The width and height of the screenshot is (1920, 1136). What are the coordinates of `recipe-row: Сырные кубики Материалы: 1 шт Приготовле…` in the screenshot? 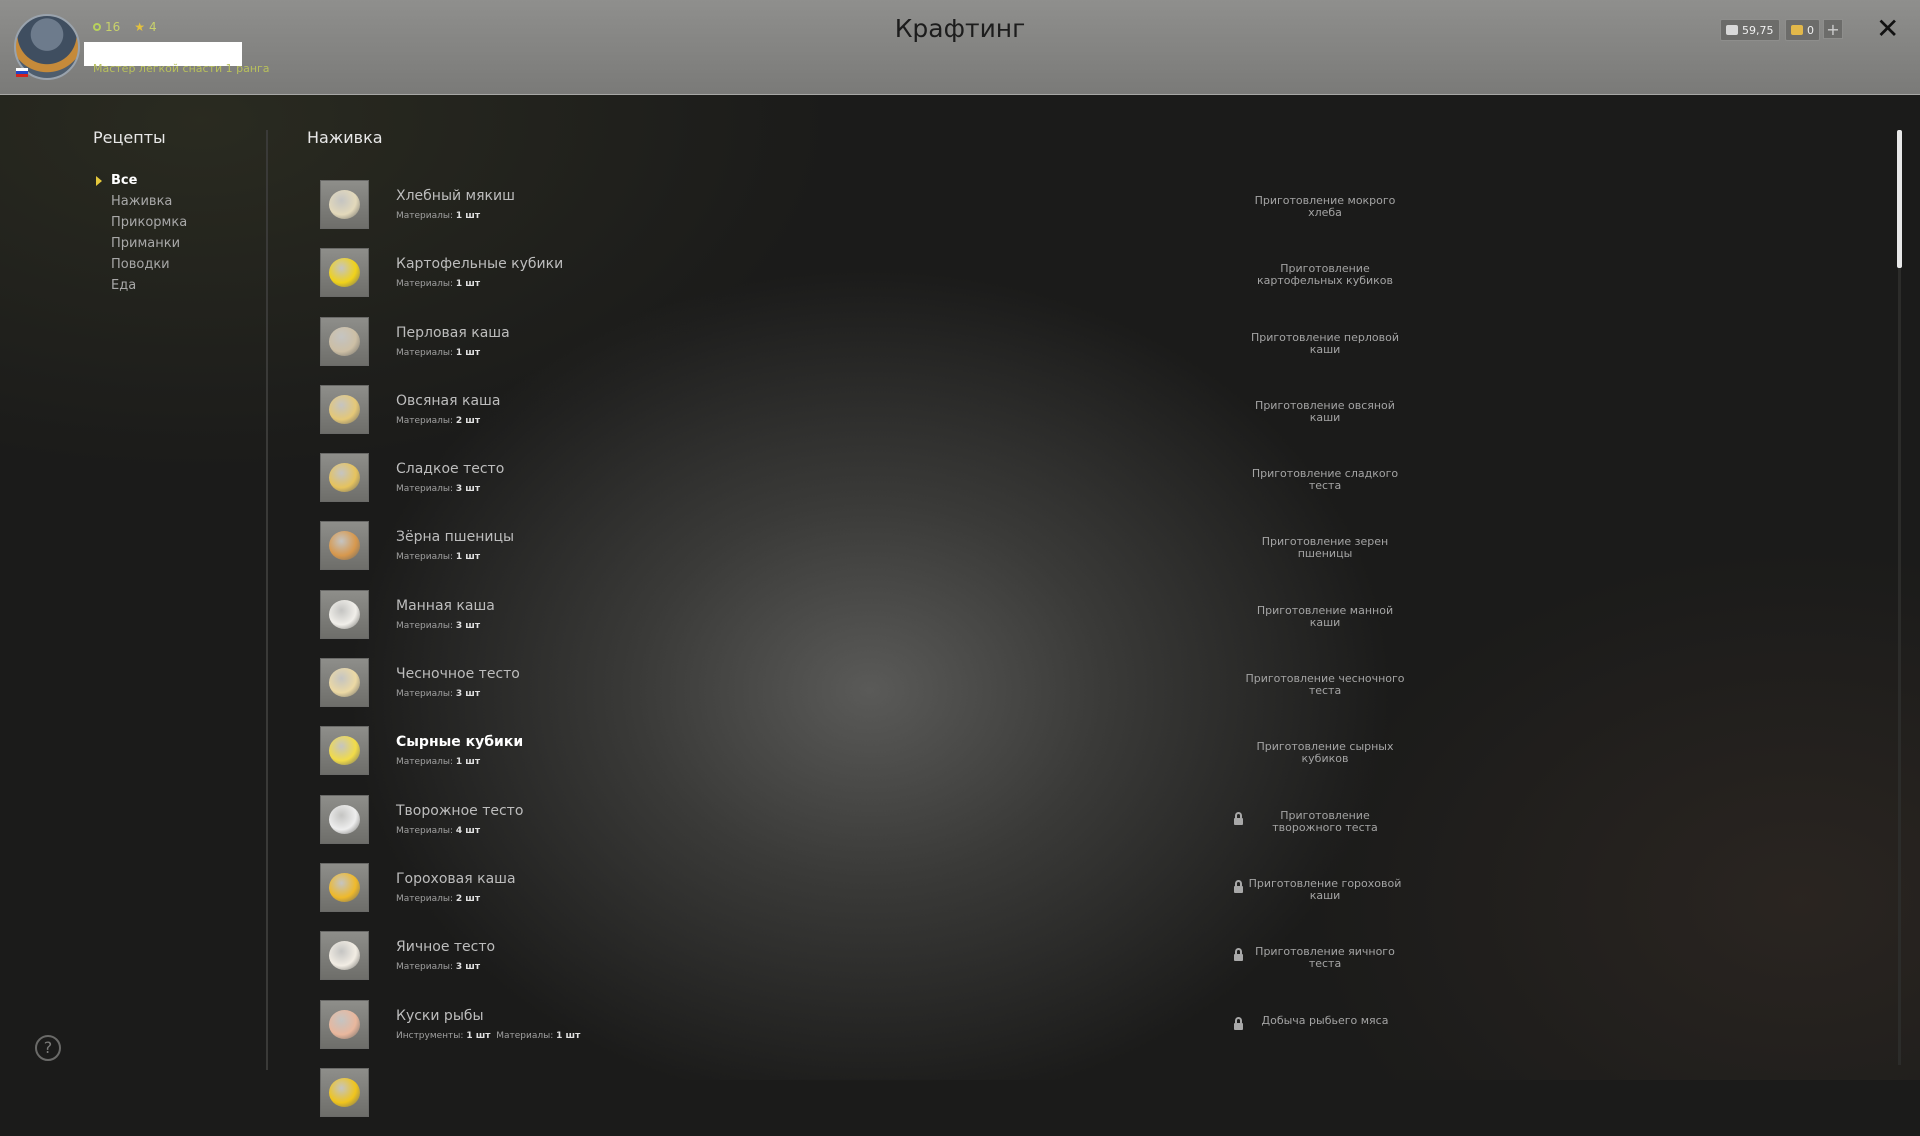 It's located at (870, 760).